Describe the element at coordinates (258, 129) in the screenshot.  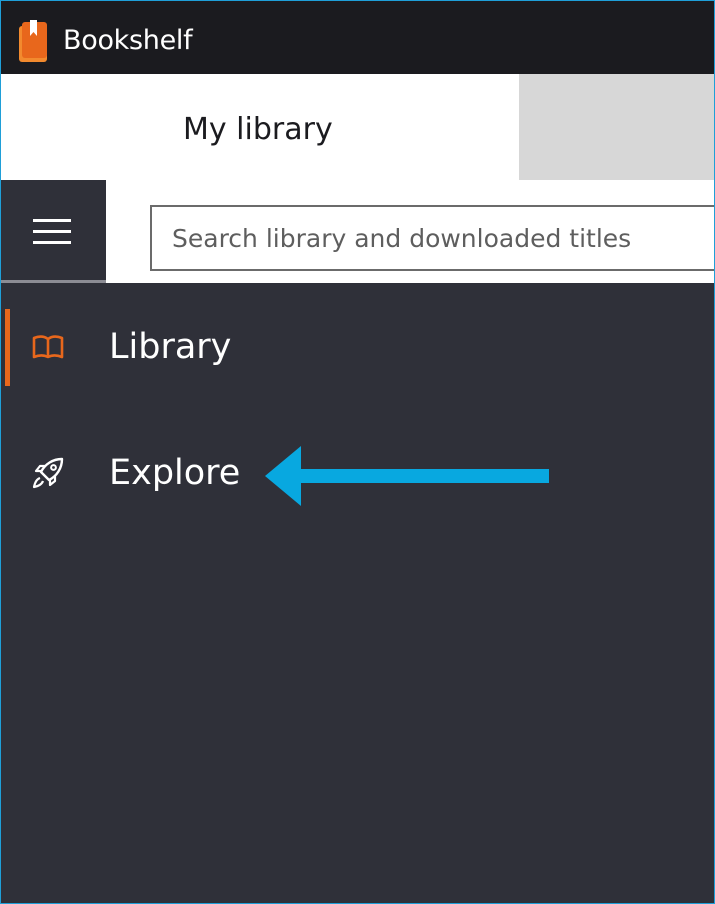
I see `tab-label: My library` at that location.